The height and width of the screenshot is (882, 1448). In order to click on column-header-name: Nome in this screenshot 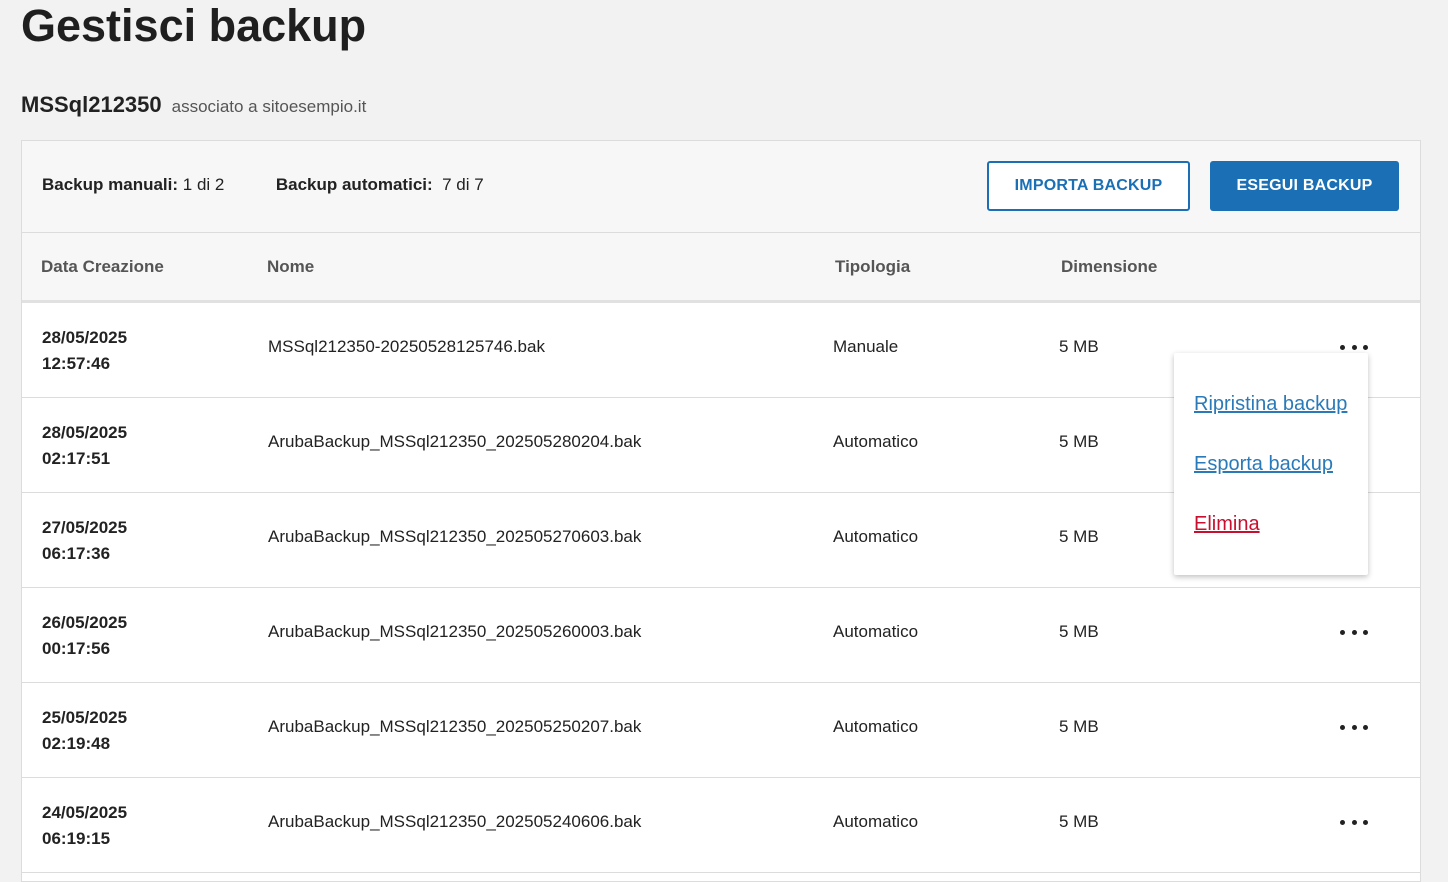, I will do `click(291, 266)`.